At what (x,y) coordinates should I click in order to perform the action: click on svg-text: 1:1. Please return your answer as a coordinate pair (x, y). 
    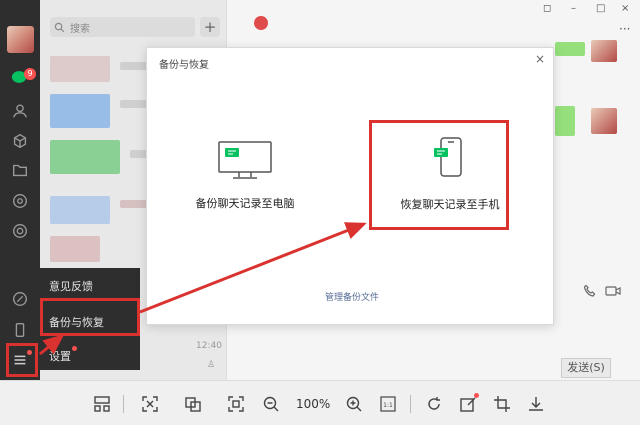
    Looking at the image, I should click on (388, 405).